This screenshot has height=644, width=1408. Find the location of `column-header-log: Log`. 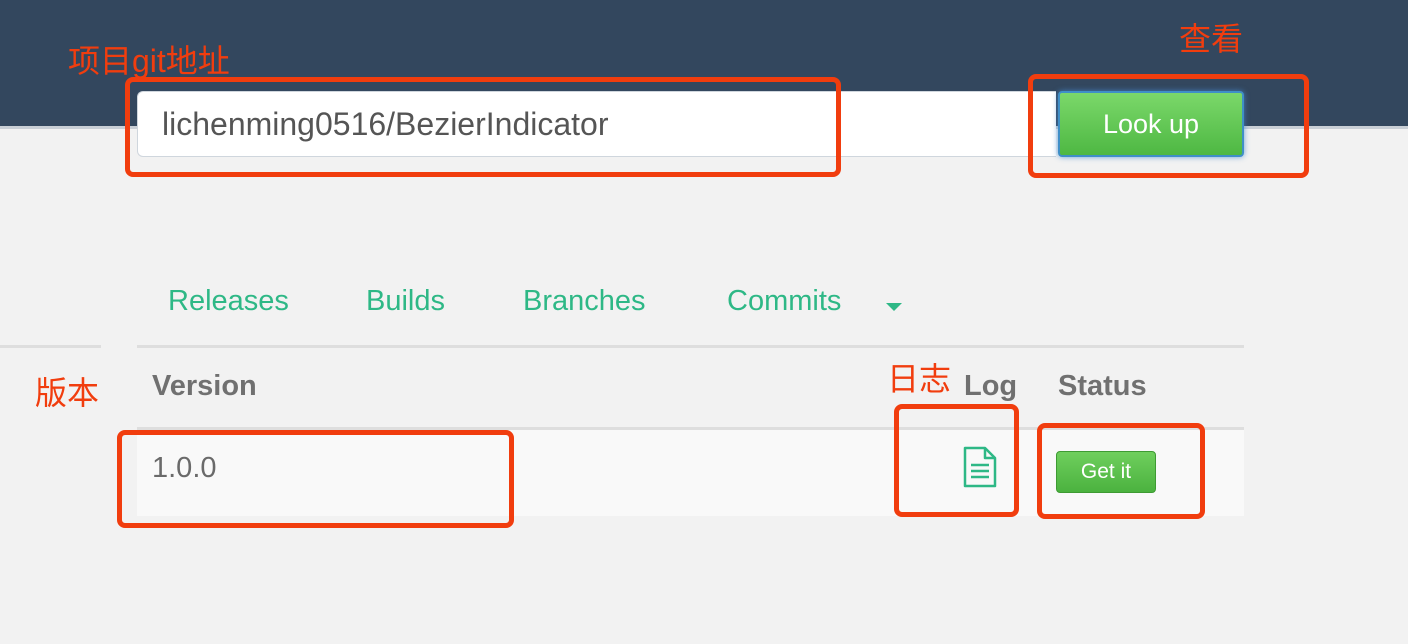

column-header-log: Log is located at coordinates (991, 386).